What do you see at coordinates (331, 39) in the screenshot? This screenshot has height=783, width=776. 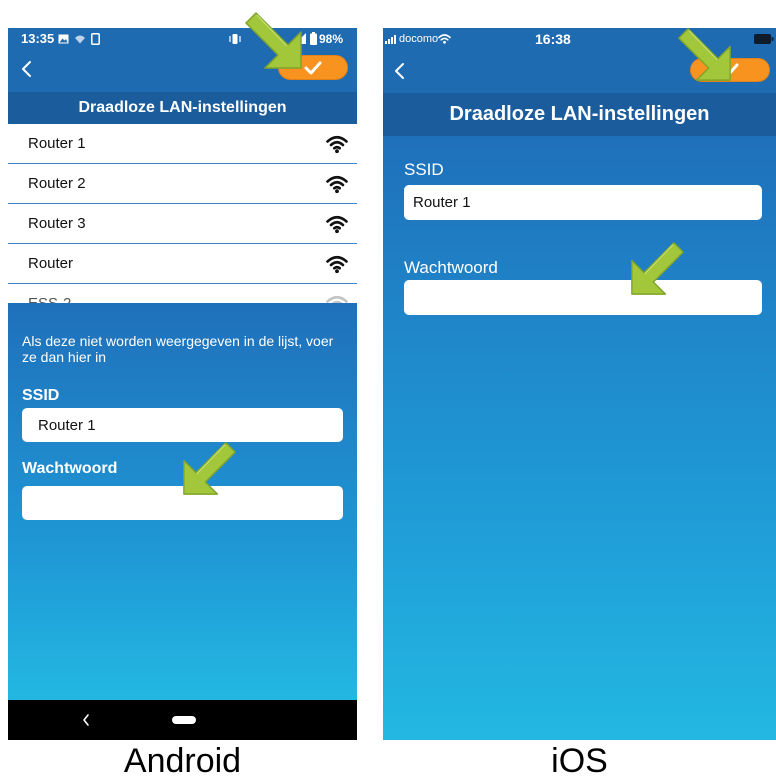 I see `battery-percentage: 98%` at bounding box center [331, 39].